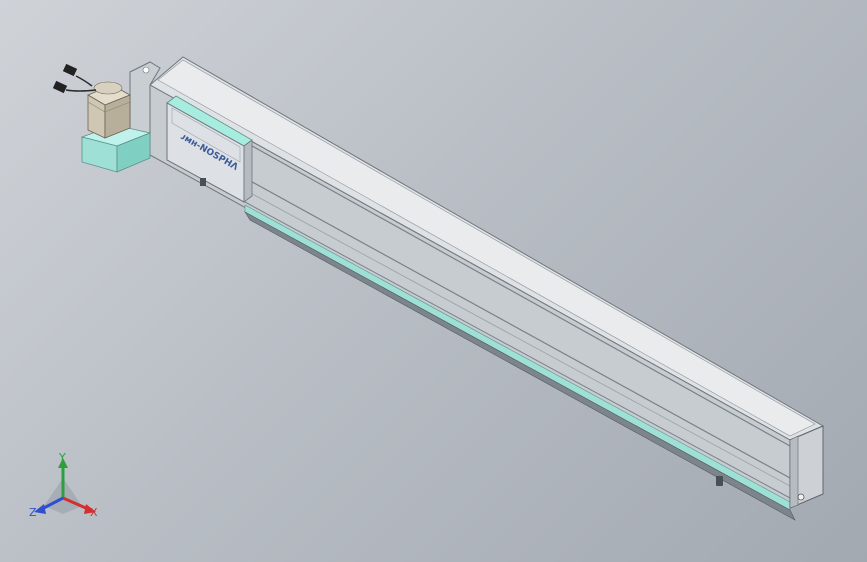 This screenshot has height=562, width=867. I want to click on z-axis-label: Z, so click(33, 512).